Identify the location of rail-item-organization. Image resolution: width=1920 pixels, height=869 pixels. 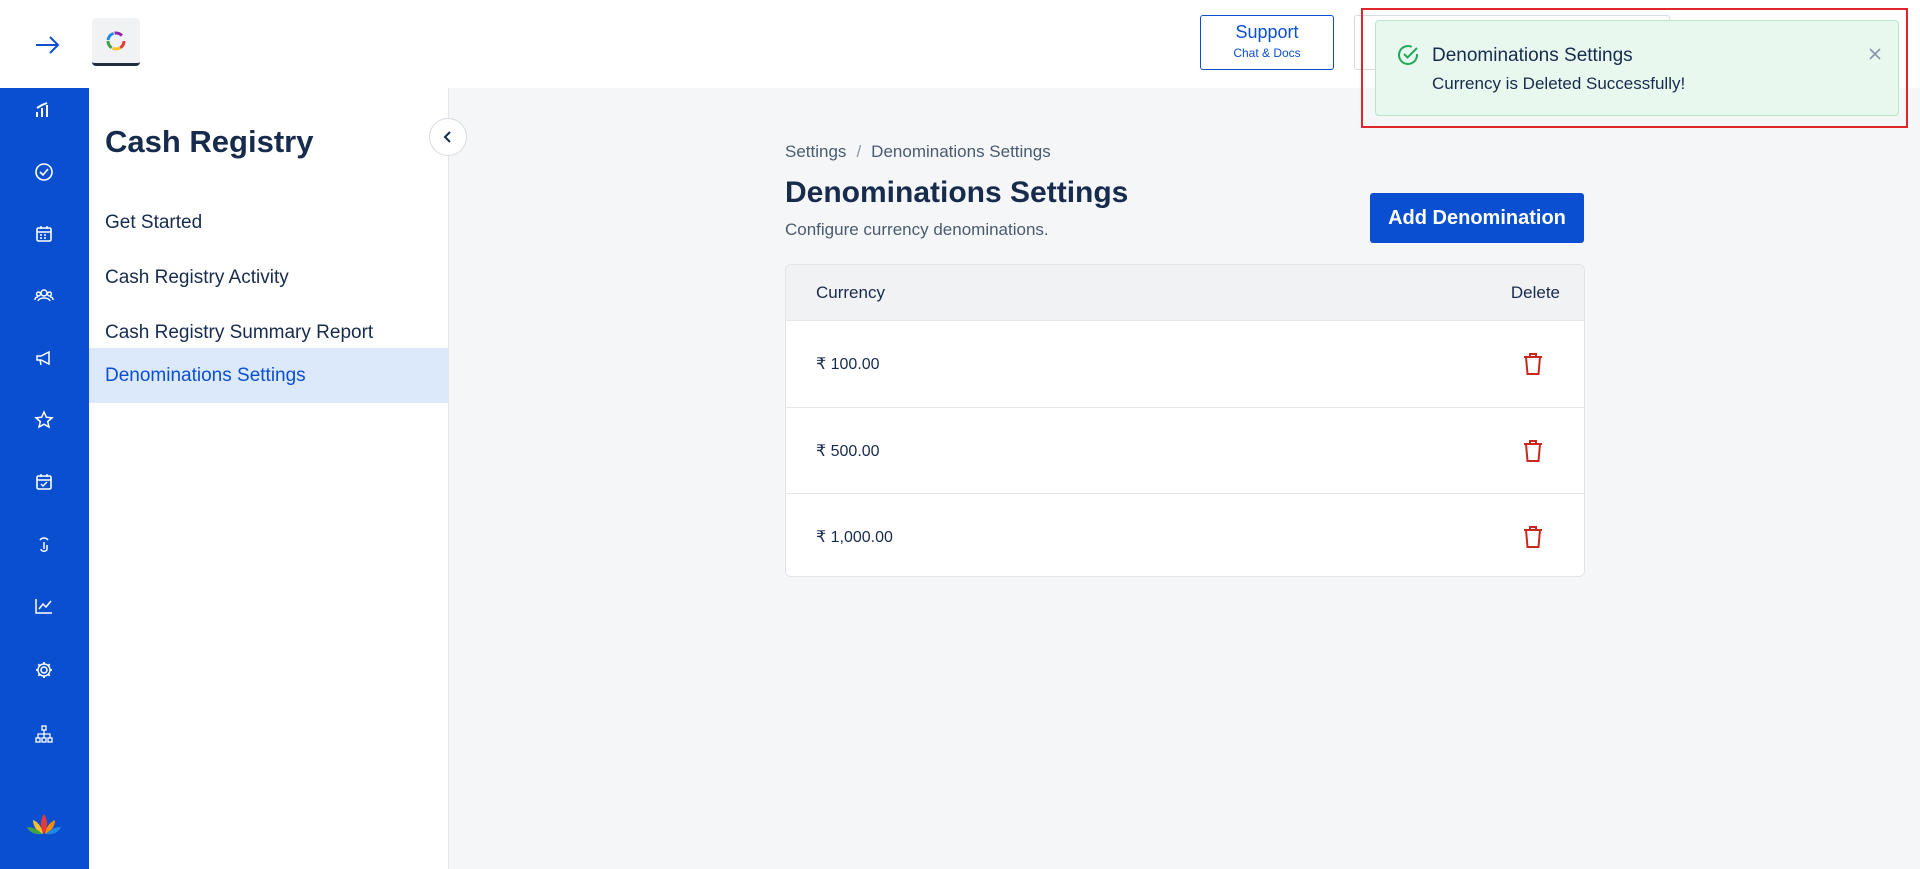
(44, 734).